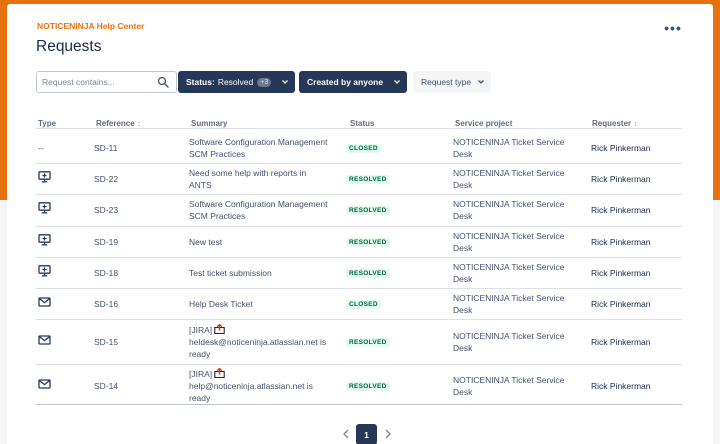 This screenshot has height=444, width=720. Describe the element at coordinates (106, 242) in the screenshot. I see `request-reference: SD-19` at that location.